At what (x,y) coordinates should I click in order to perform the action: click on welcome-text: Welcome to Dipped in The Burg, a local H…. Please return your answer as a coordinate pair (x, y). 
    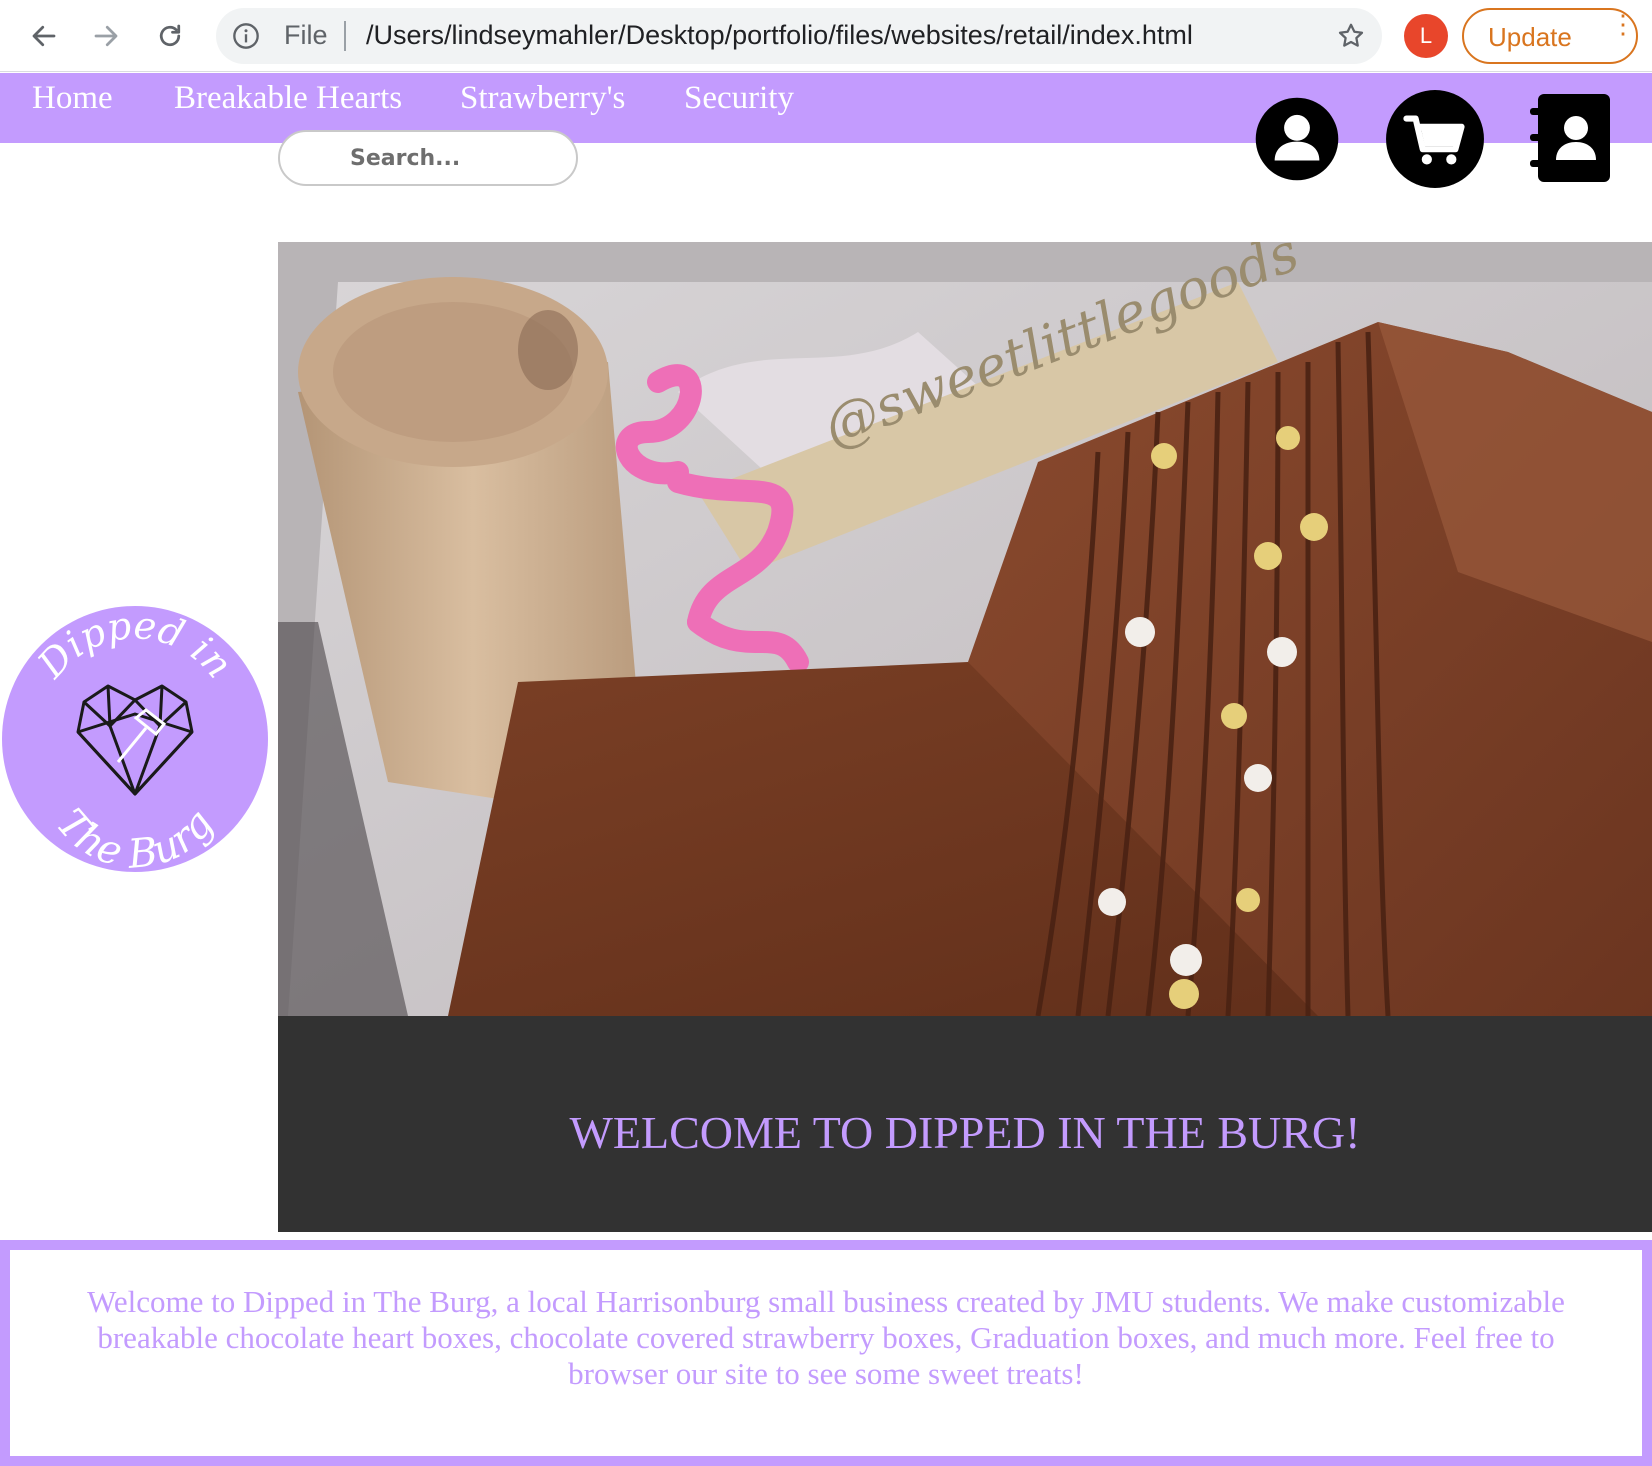
    Looking at the image, I should click on (826, 1337).